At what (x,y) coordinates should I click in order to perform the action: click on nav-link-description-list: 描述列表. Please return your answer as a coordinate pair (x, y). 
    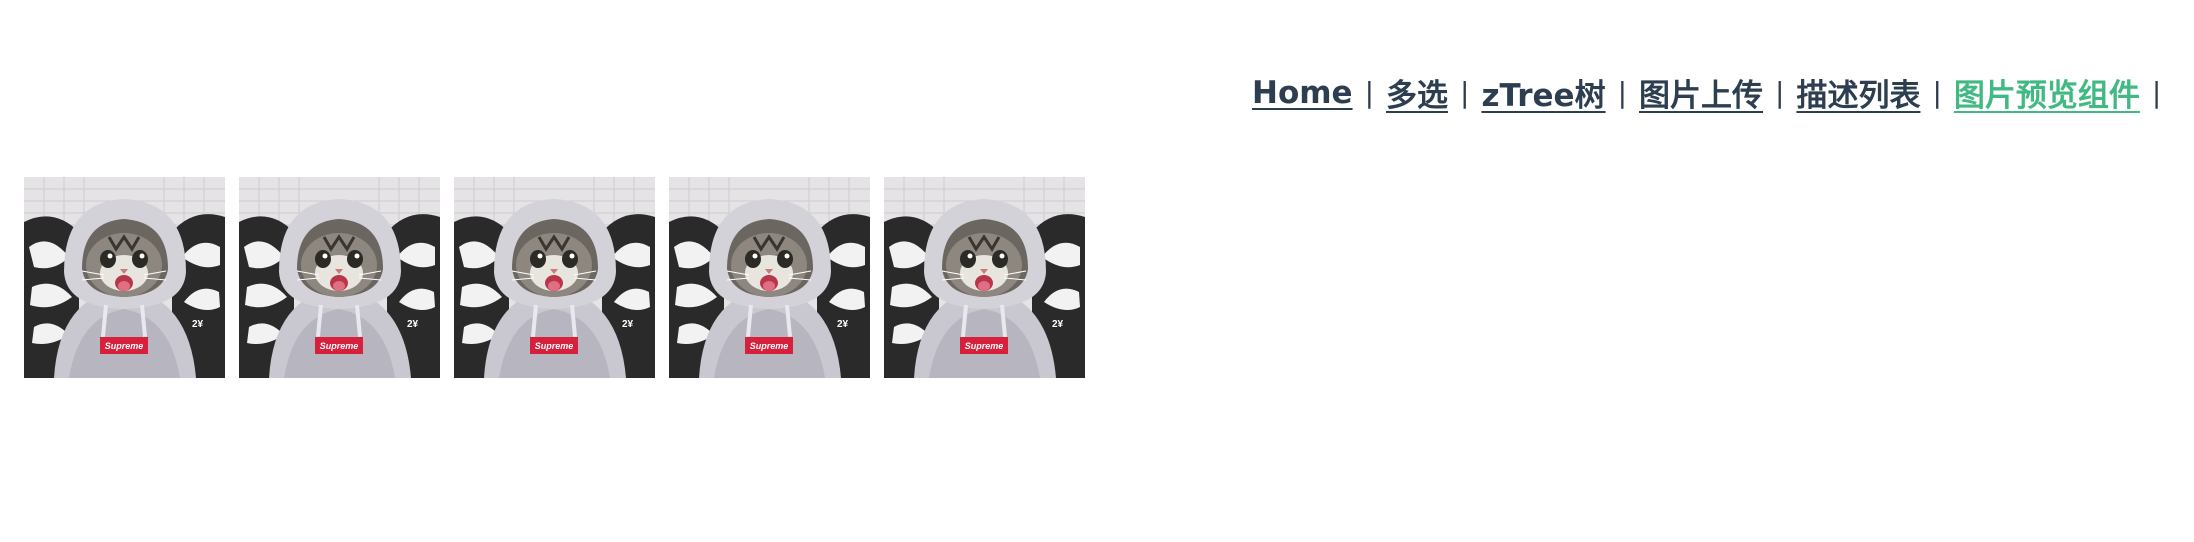
    Looking at the image, I should click on (1858, 92).